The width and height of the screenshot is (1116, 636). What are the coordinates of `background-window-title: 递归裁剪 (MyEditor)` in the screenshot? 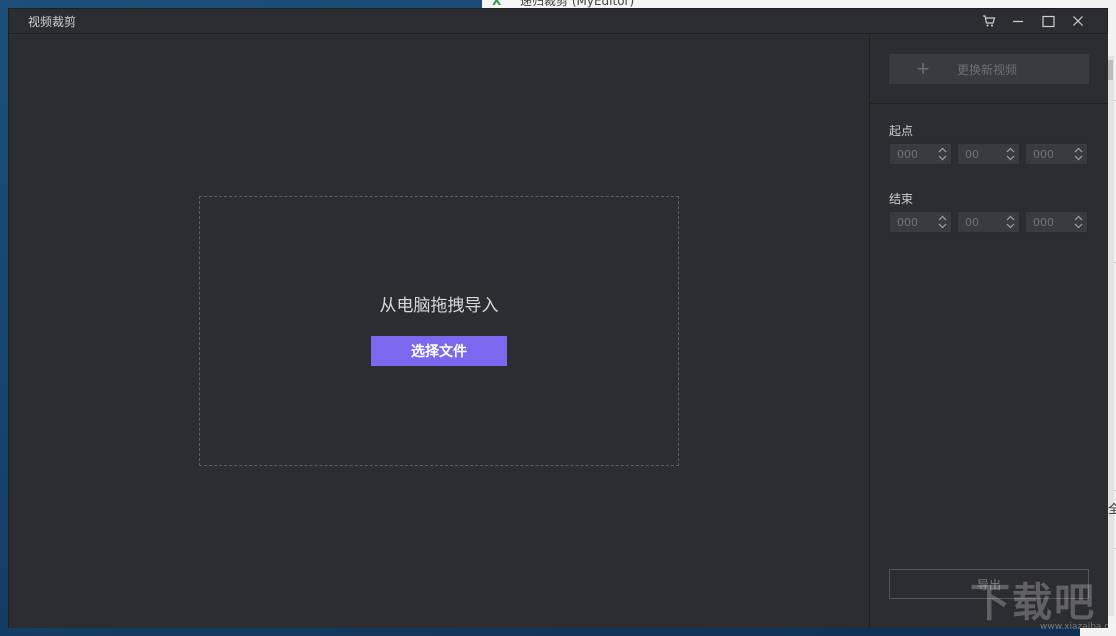 It's located at (577, 4).